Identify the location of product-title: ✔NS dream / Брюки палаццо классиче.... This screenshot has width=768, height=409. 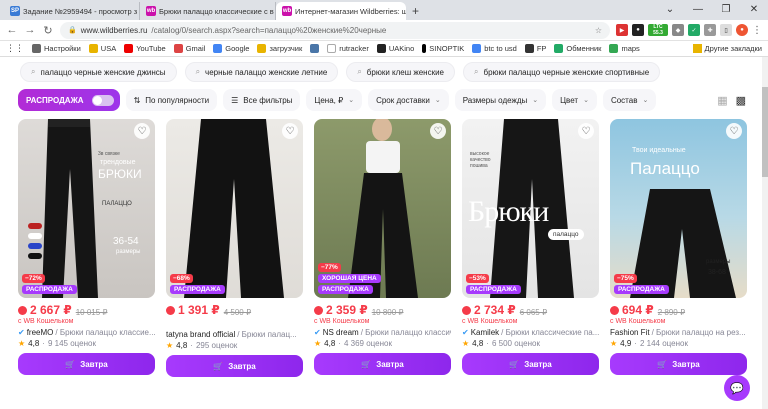
(382, 332).